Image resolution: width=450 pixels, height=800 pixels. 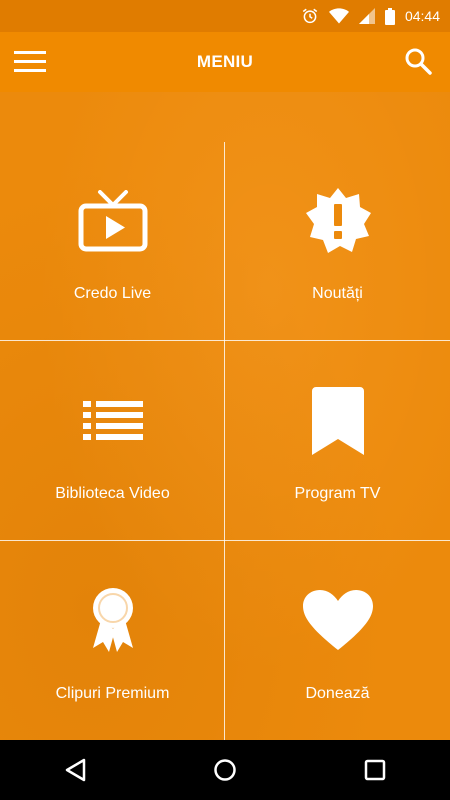 I want to click on tv-icon, so click(x=113, y=221).